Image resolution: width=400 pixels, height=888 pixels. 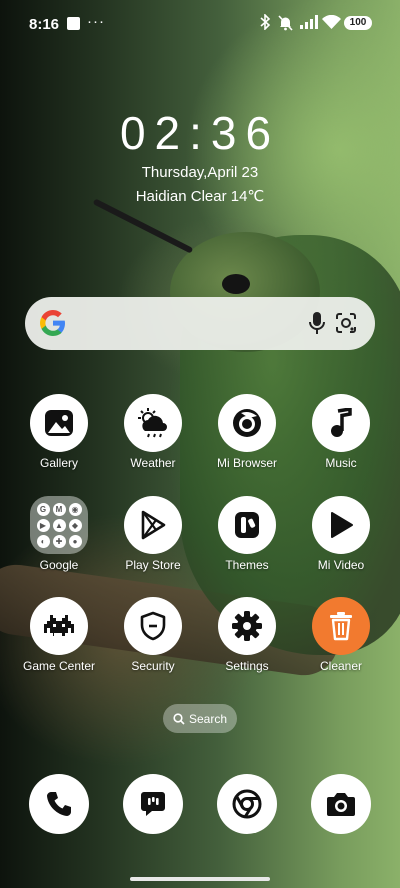 I want to click on folder-mini-app-icon: ▲, so click(x=59, y=525).